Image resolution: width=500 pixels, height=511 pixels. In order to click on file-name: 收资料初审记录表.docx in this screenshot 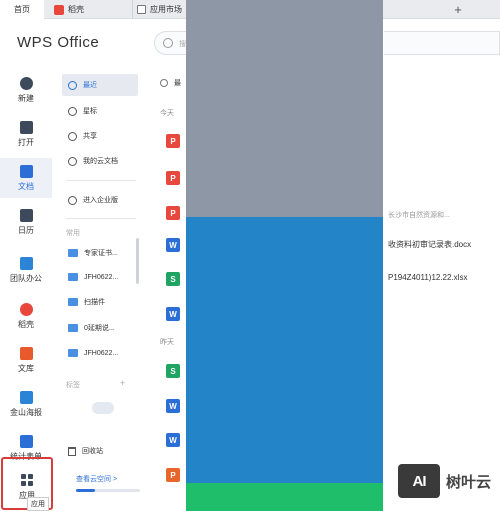, I will do `click(430, 244)`.